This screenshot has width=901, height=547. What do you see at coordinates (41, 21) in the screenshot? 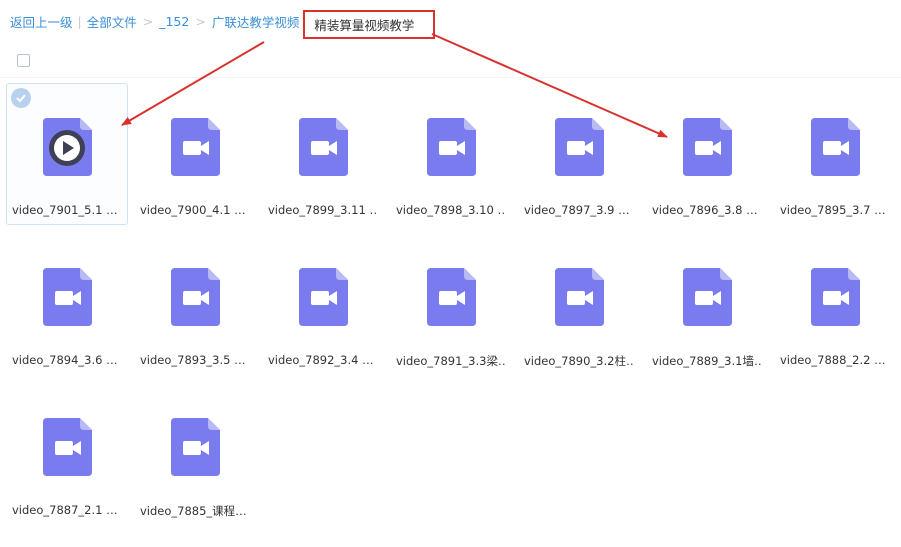
I see `back-link: 返回上一级` at bounding box center [41, 21].